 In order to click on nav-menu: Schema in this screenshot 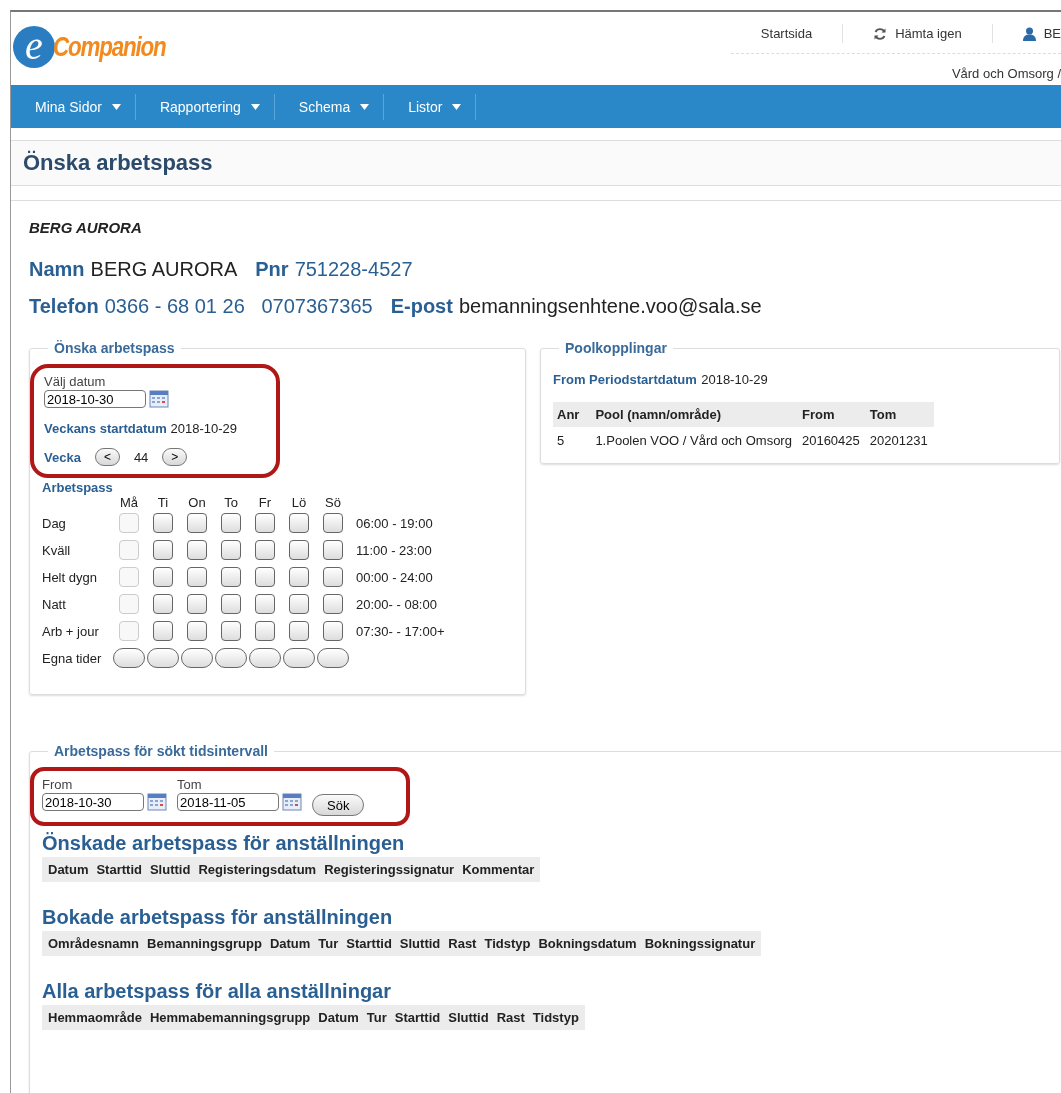, I will do `click(329, 106)`.